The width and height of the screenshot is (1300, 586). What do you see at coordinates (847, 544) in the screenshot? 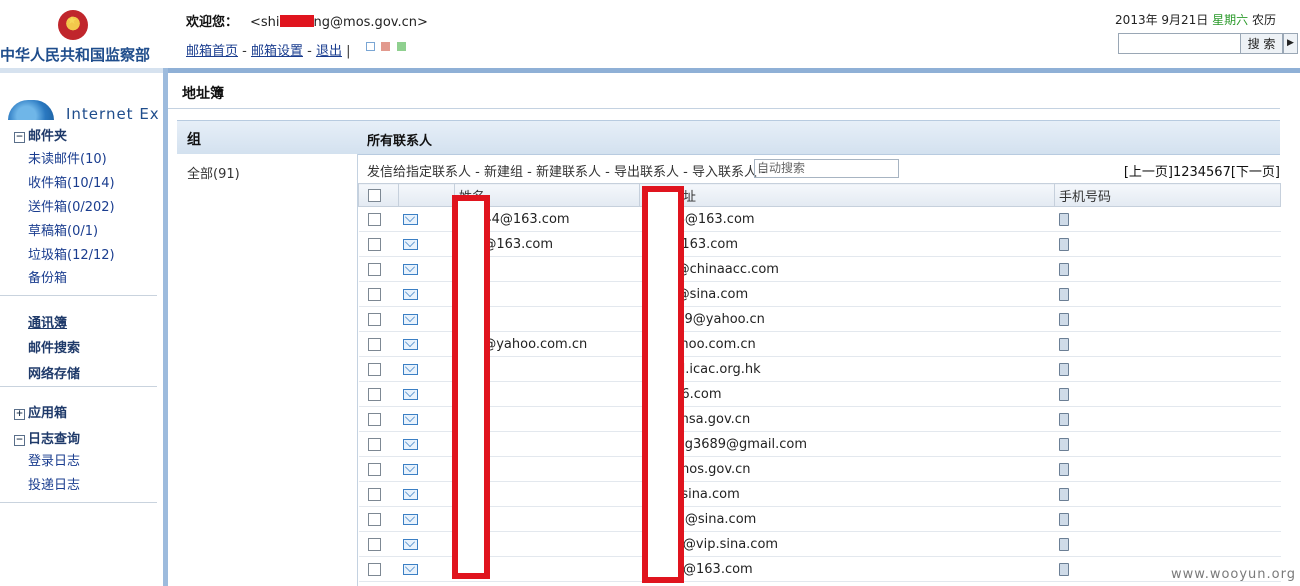
I see `contact-email: xunlei@vip.sina.com` at bounding box center [847, 544].